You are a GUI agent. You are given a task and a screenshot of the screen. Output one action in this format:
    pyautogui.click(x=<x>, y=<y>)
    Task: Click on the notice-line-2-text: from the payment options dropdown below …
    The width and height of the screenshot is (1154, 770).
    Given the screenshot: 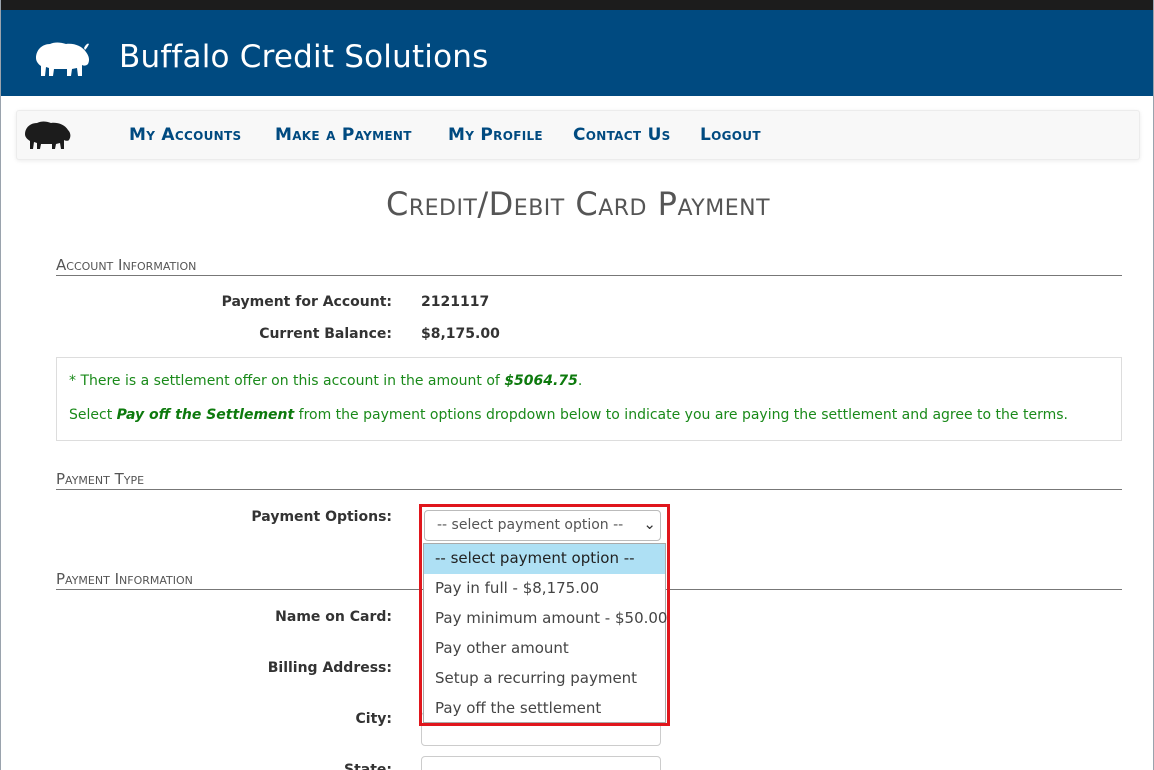 What is the action you would take?
    pyautogui.click(x=681, y=415)
    